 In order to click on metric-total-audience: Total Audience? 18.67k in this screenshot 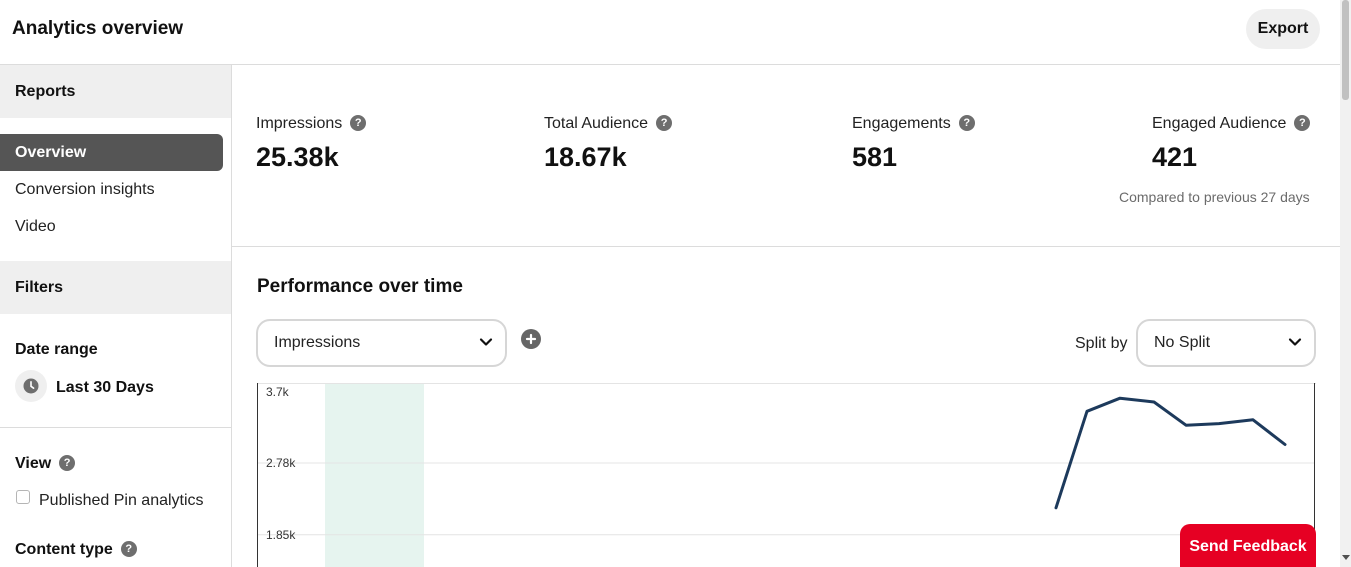, I will do `click(608, 143)`.